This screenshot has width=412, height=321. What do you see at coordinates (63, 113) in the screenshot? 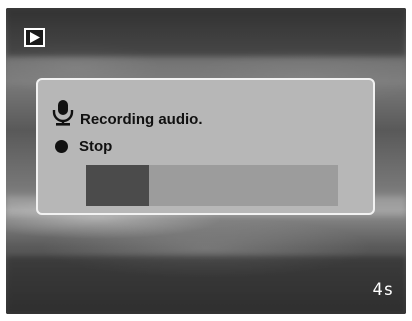
I see `microphone-icon` at bounding box center [63, 113].